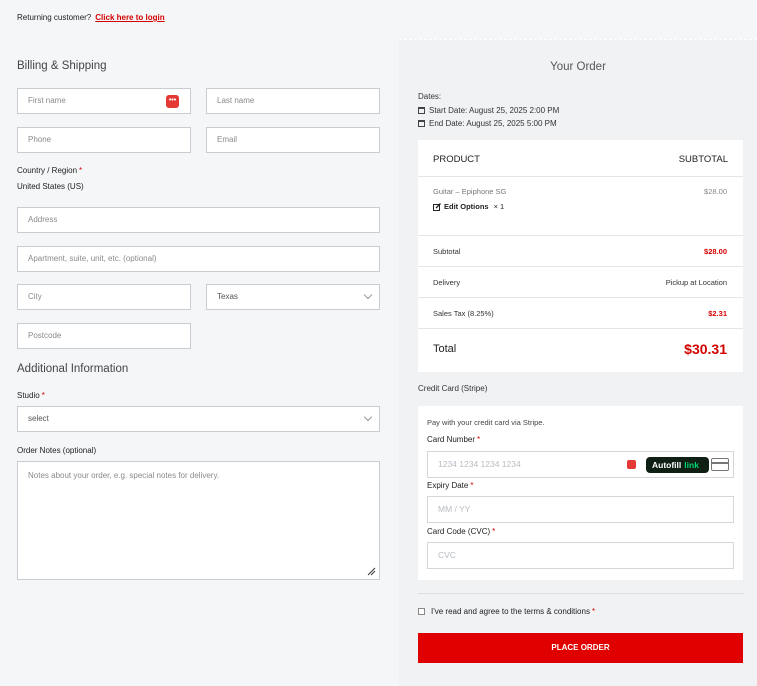 The height and width of the screenshot is (686, 757). Describe the element at coordinates (631, 464) in the screenshot. I see `password-manager-icon` at that location.